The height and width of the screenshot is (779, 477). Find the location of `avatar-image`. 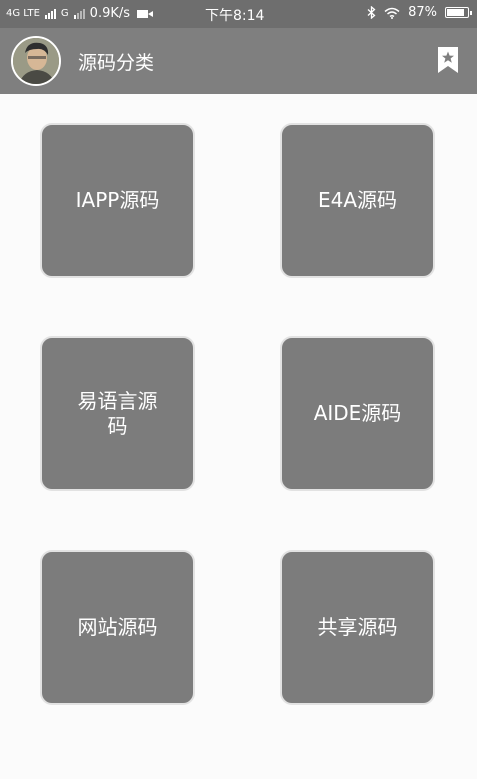

avatar-image is located at coordinates (36, 61).